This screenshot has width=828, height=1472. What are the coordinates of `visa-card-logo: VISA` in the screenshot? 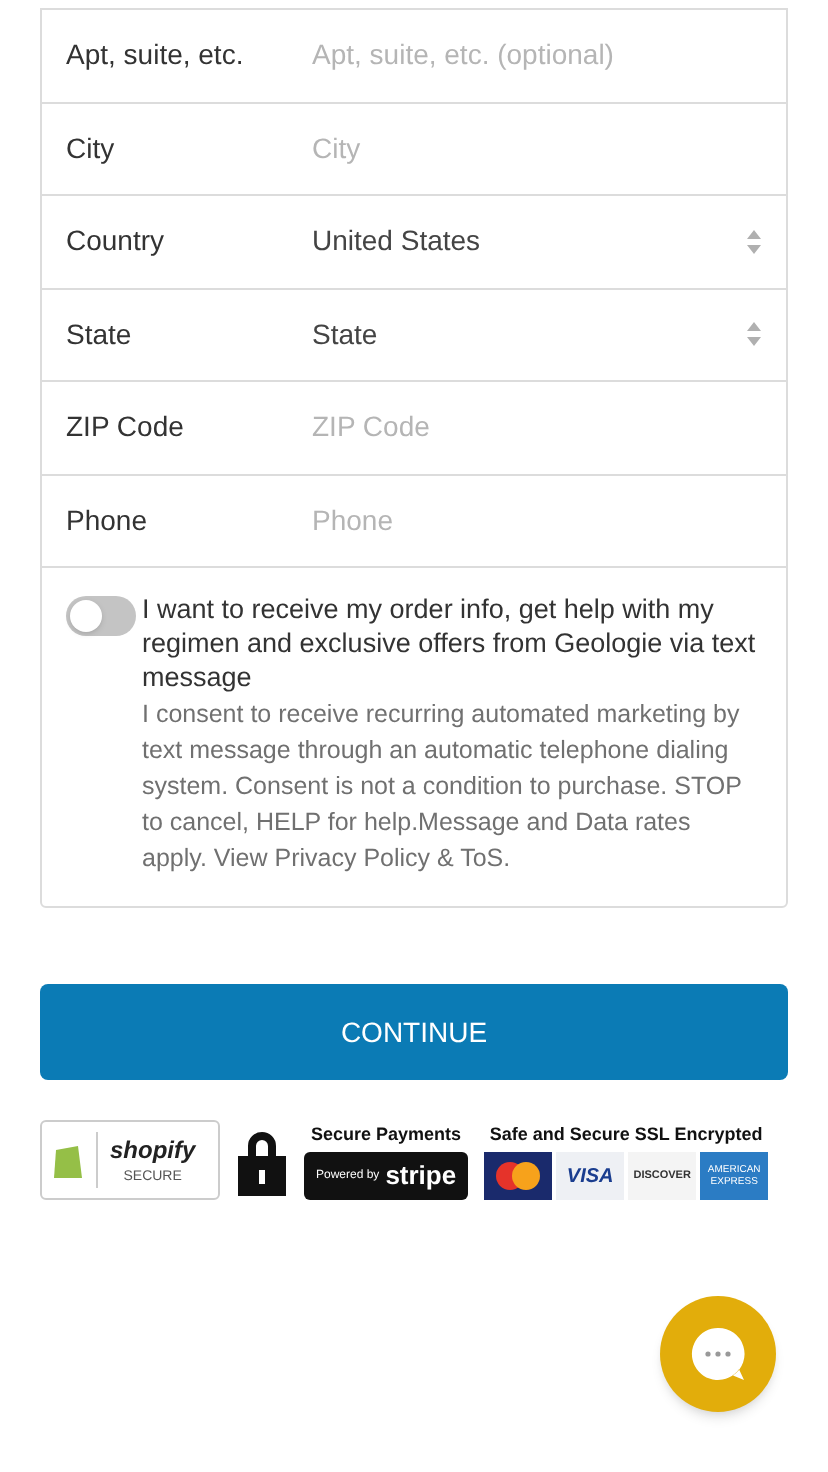 It's located at (590, 1176).